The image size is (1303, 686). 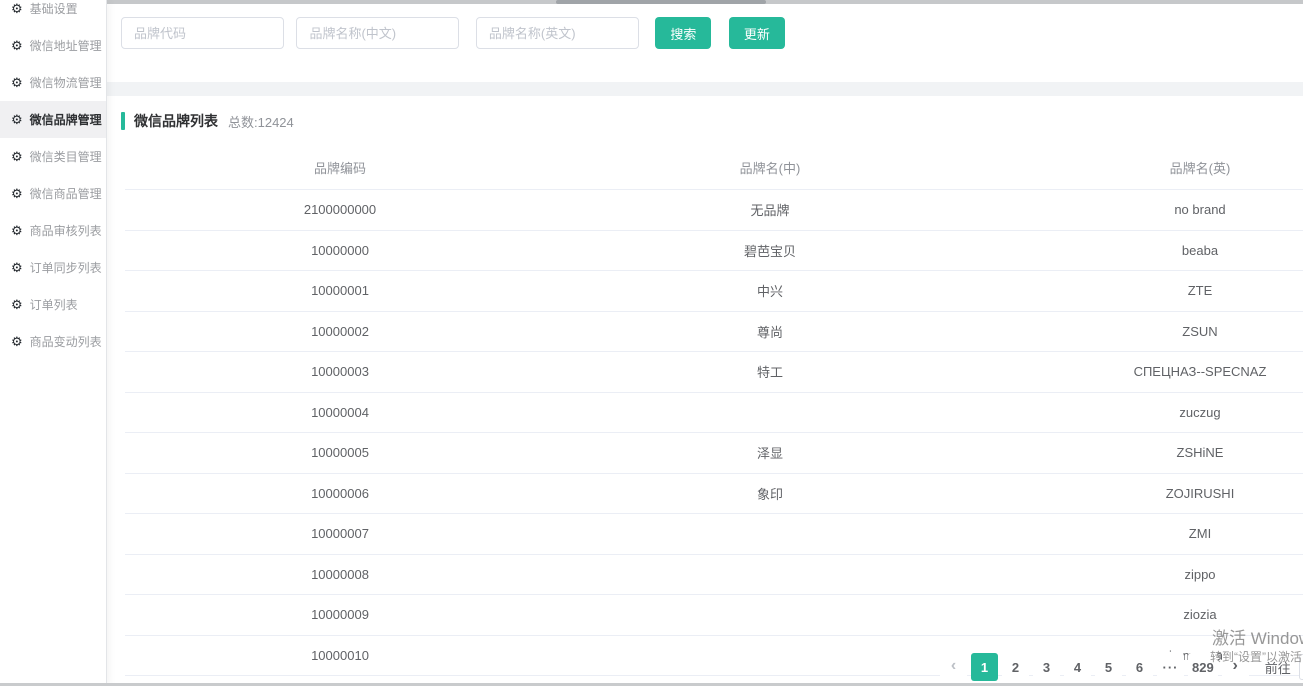 I want to click on table-cell: 10000002, so click(x=340, y=331).